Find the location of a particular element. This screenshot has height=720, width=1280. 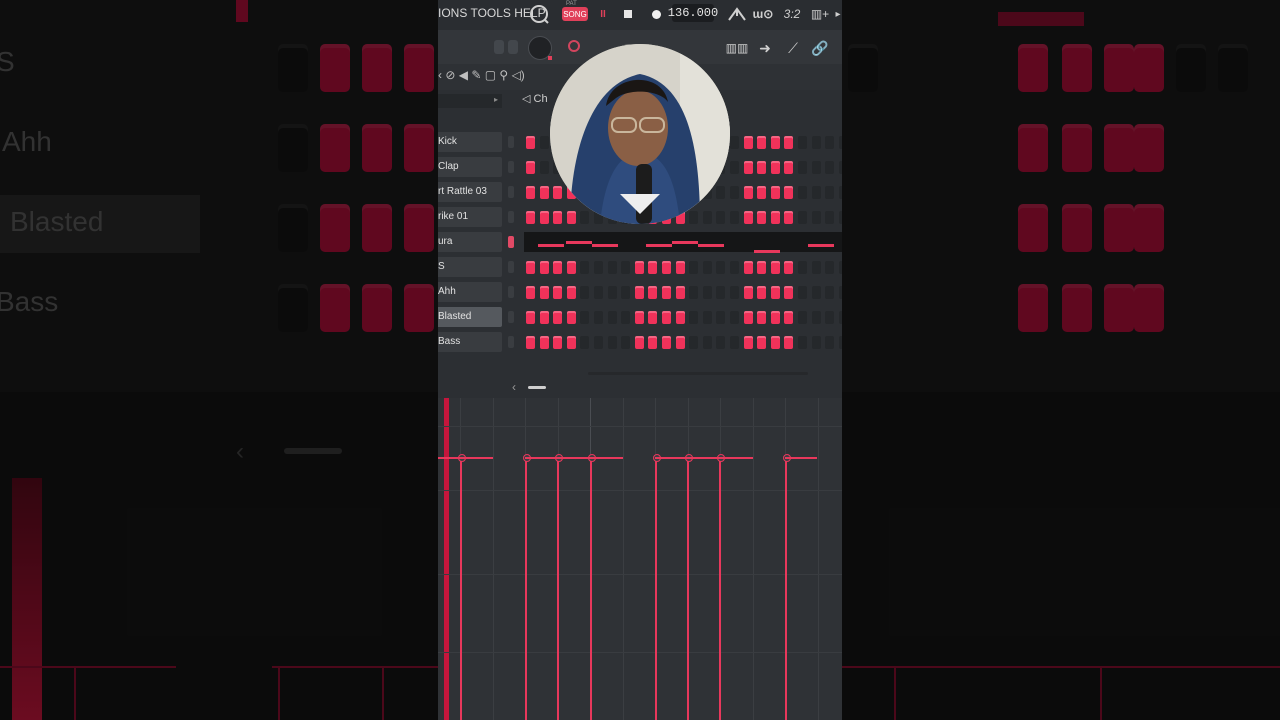

horizontal-scrollbar is located at coordinates (698, 373).